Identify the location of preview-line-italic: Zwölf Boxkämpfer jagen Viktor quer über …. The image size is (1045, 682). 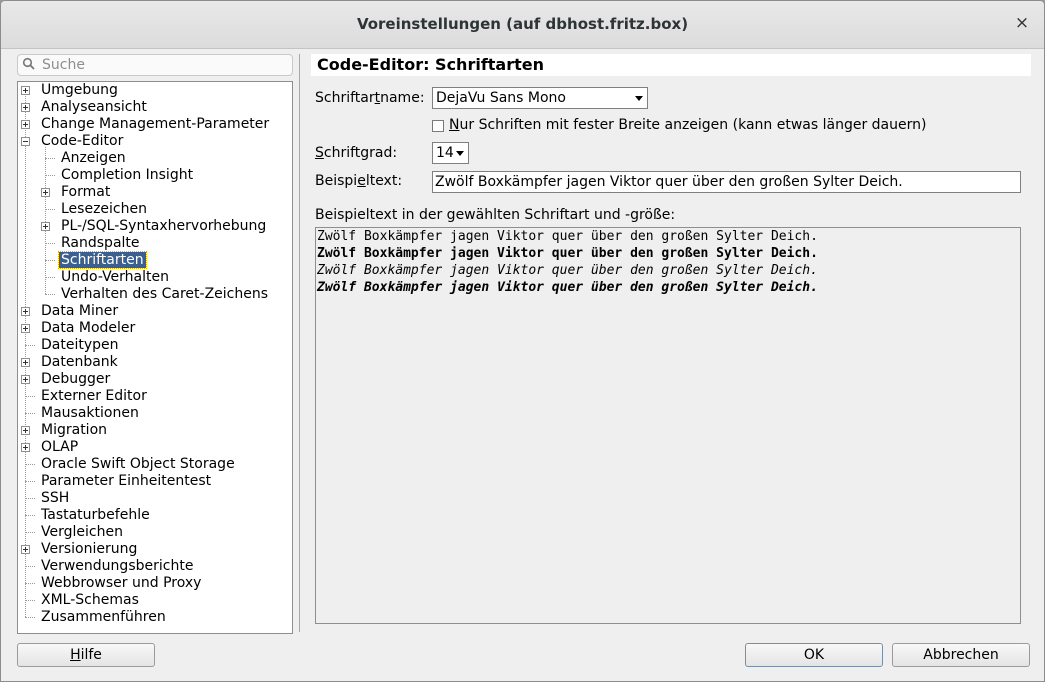
(567, 270).